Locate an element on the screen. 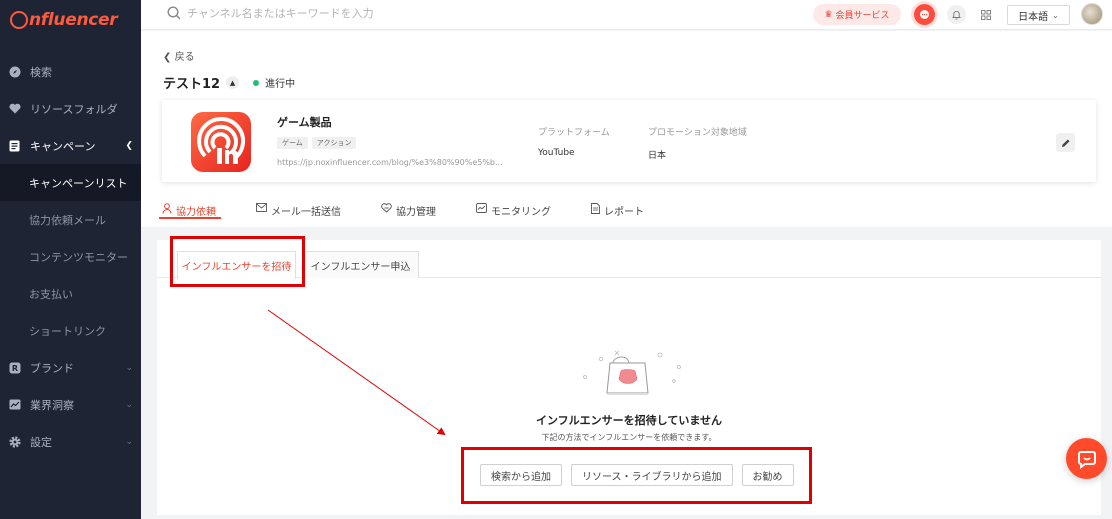  caret-up-icon: ▲ is located at coordinates (233, 82).